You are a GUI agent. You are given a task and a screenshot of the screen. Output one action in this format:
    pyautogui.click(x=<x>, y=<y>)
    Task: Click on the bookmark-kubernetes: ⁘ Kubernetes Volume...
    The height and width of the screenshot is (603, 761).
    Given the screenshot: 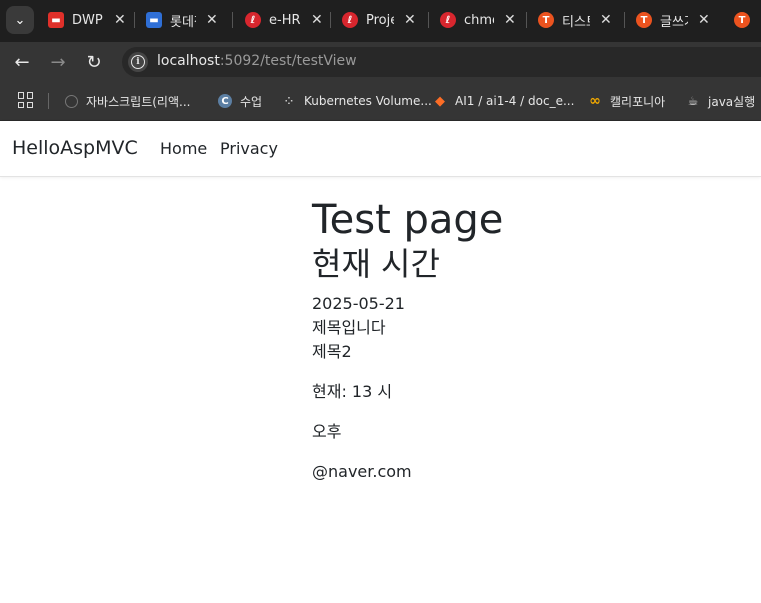 What is the action you would take?
    pyautogui.click(x=357, y=101)
    